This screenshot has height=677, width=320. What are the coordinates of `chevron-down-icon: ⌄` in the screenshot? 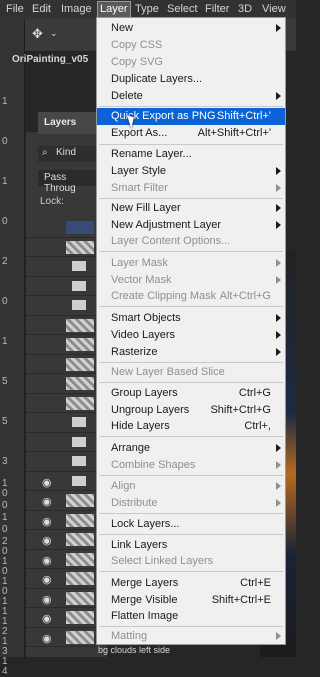 It's located at (54, 33).